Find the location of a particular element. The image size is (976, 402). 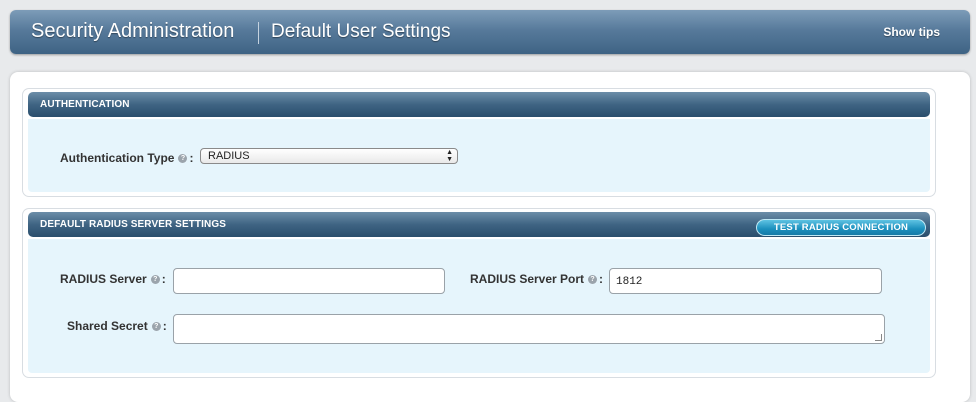

radius-server-port-text: RADIUS Server Port is located at coordinates (527, 279).